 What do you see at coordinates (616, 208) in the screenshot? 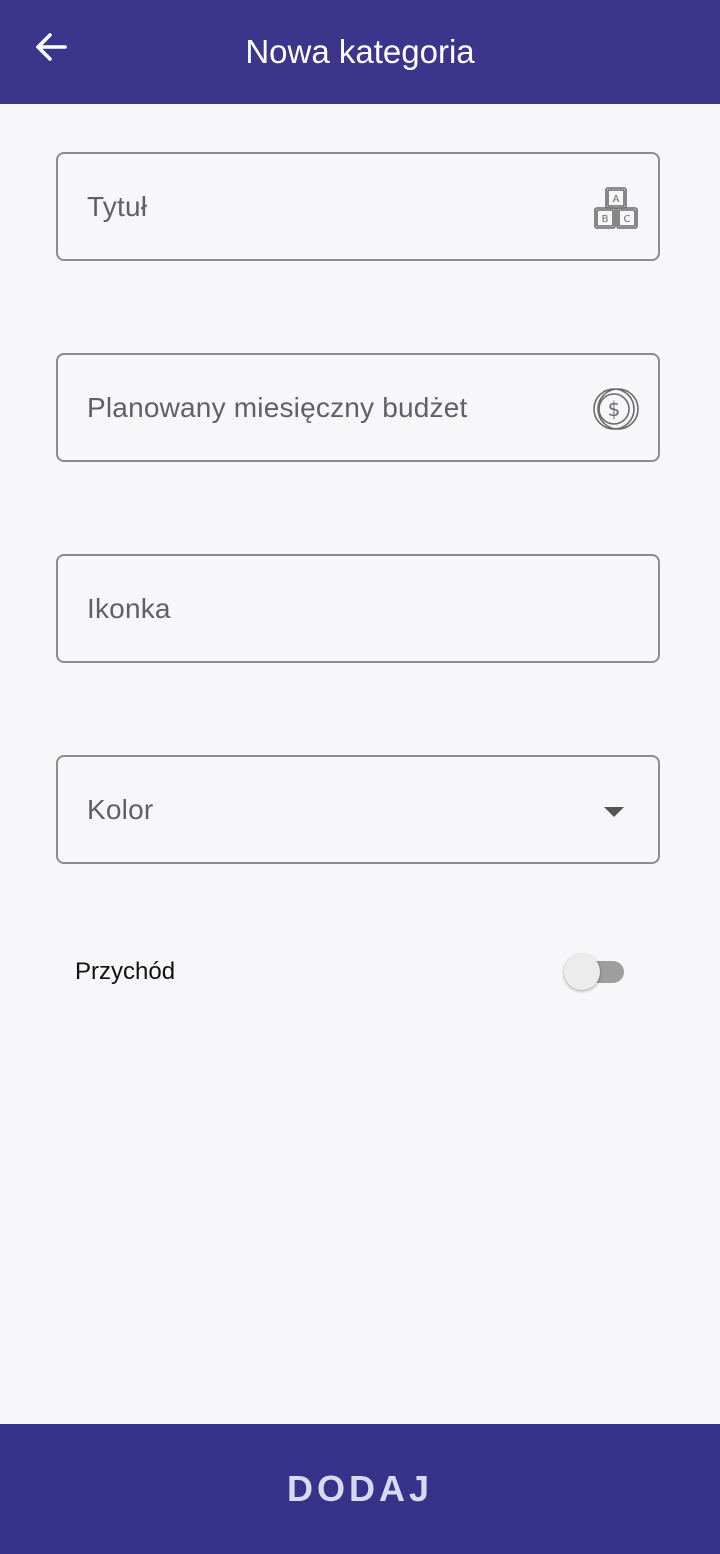
I see `abc-blocks-icon: A B C` at bounding box center [616, 208].